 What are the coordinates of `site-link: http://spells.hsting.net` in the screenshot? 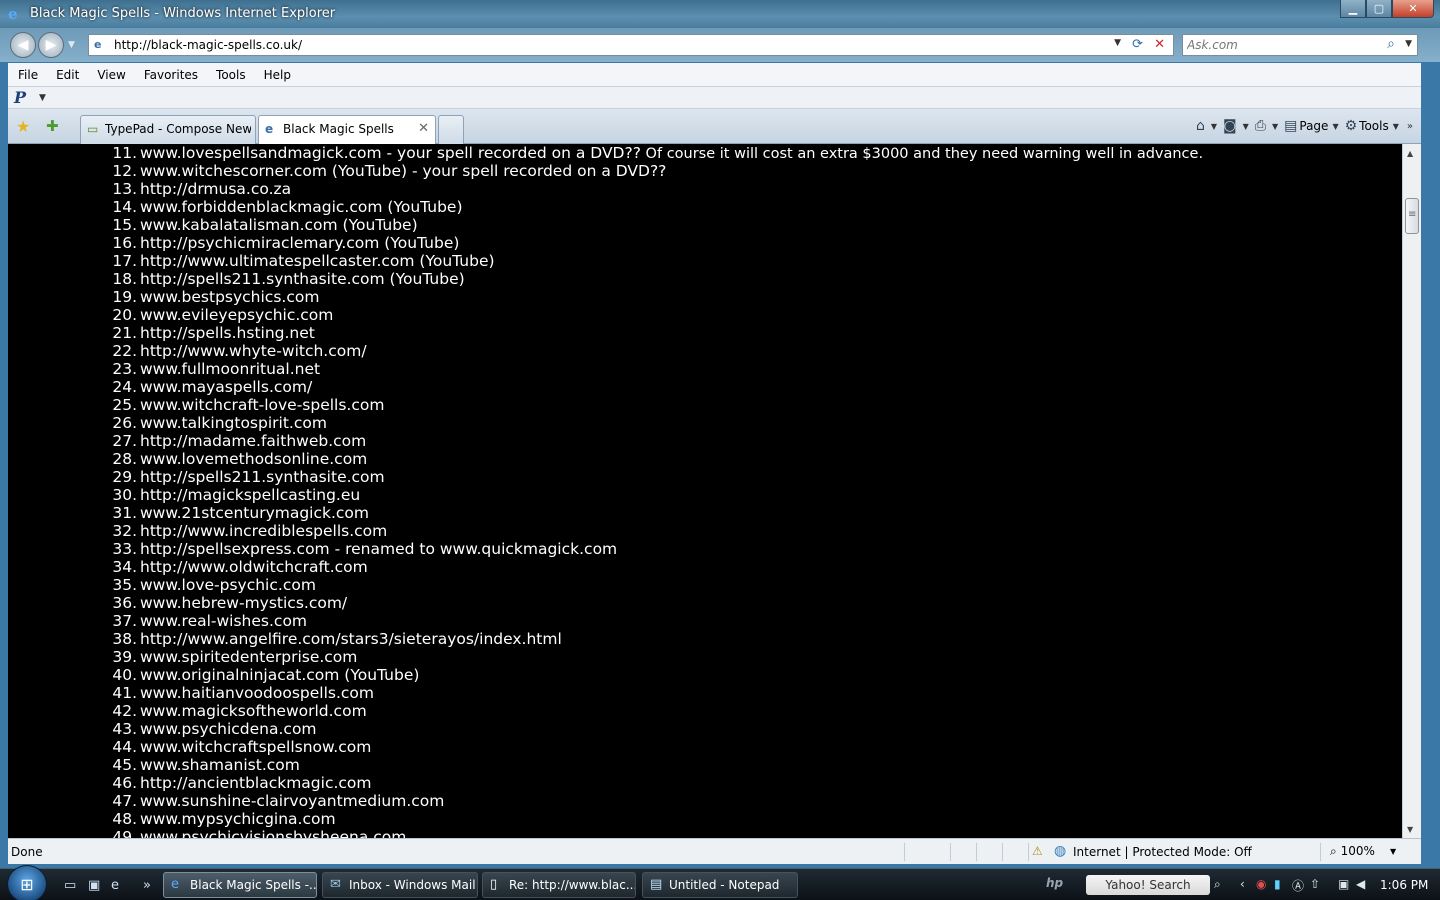 It's located at (227, 333).